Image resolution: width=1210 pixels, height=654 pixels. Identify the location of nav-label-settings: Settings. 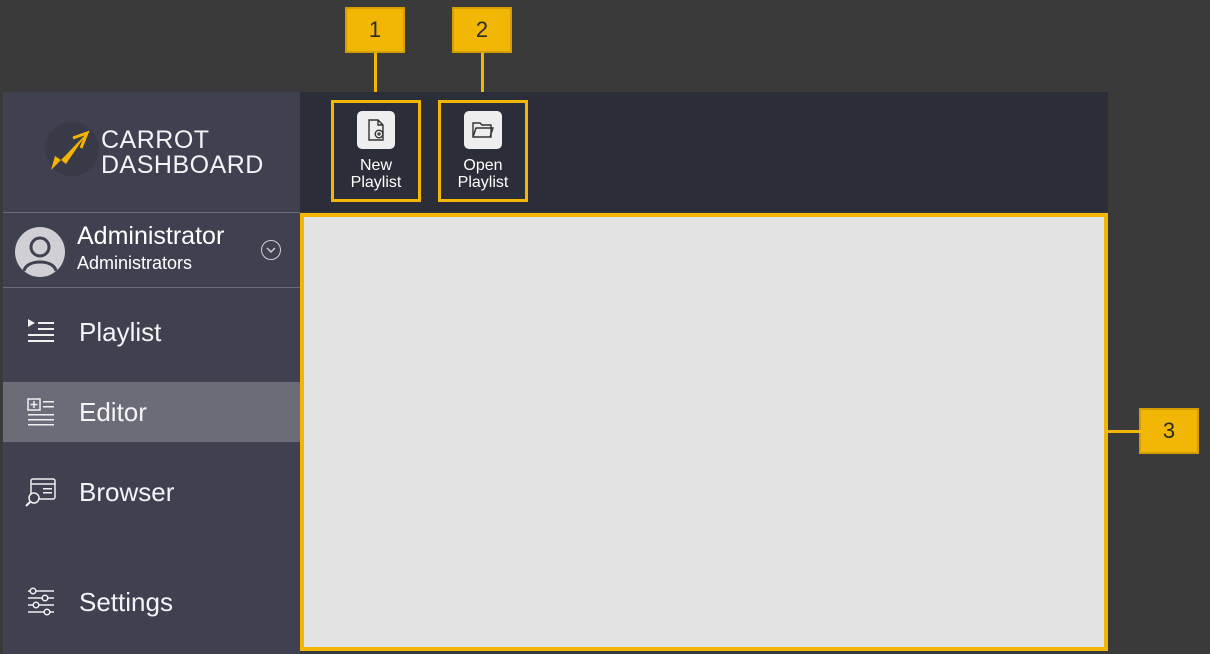
(126, 601).